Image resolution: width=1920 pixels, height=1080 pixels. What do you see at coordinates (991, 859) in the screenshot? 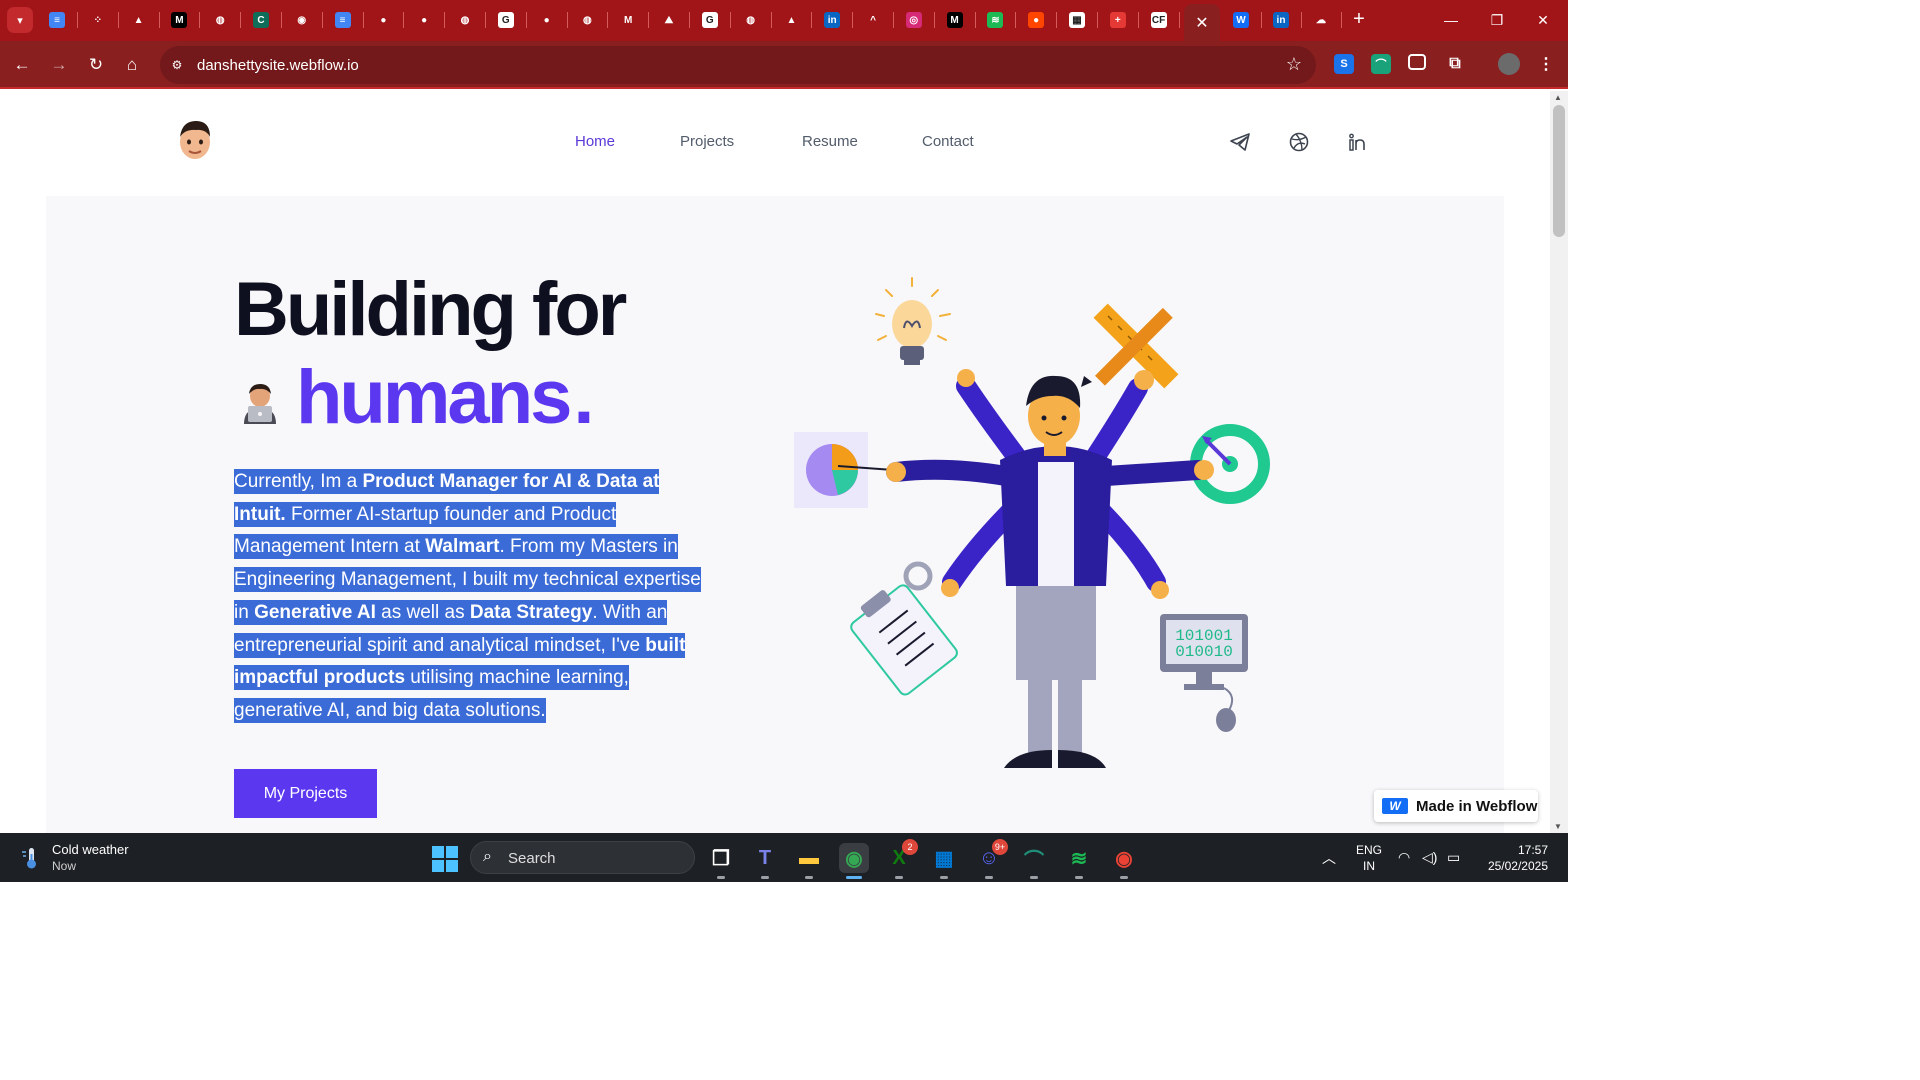
I see `discord-icon: ☺ 9+` at bounding box center [991, 859].